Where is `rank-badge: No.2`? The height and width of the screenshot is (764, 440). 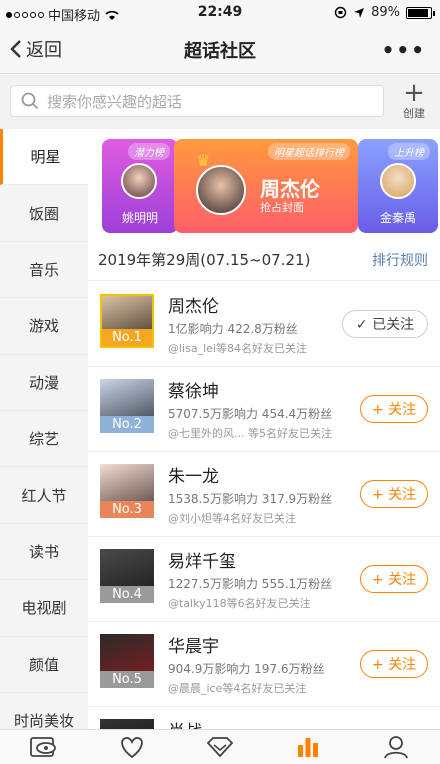 rank-badge: No.2 is located at coordinates (127, 424).